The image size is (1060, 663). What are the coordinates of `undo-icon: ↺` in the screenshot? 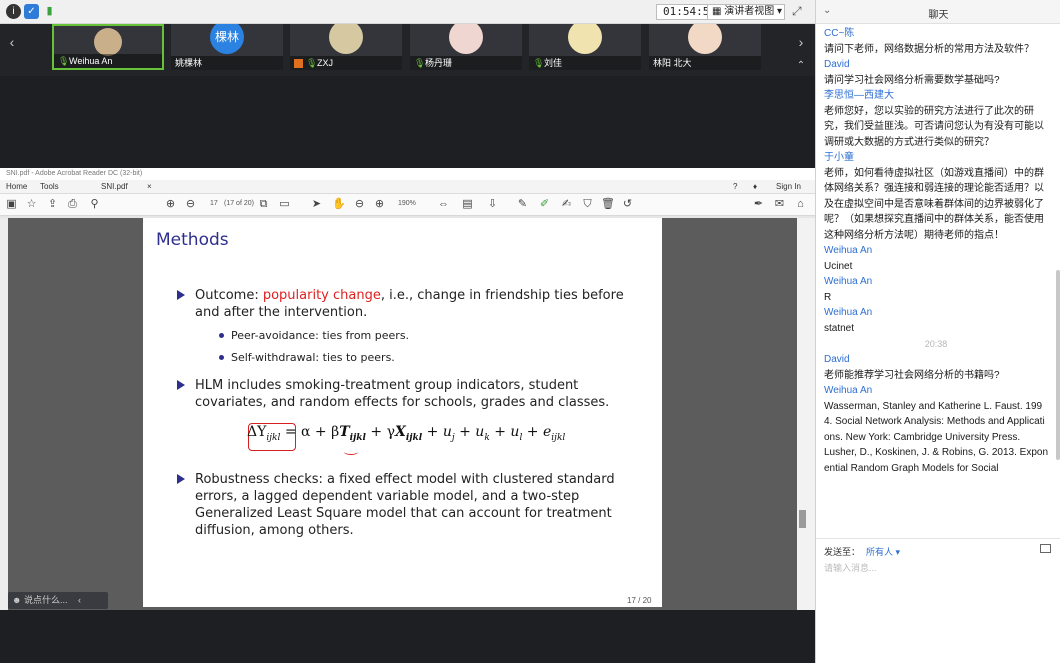 It's located at (627, 204).